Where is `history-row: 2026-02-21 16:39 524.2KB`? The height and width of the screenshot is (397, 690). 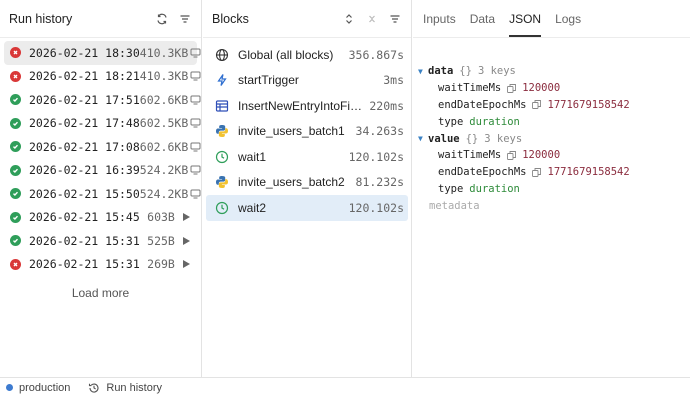 history-row: 2026-02-21 16:39 524.2KB is located at coordinates (102, 171).